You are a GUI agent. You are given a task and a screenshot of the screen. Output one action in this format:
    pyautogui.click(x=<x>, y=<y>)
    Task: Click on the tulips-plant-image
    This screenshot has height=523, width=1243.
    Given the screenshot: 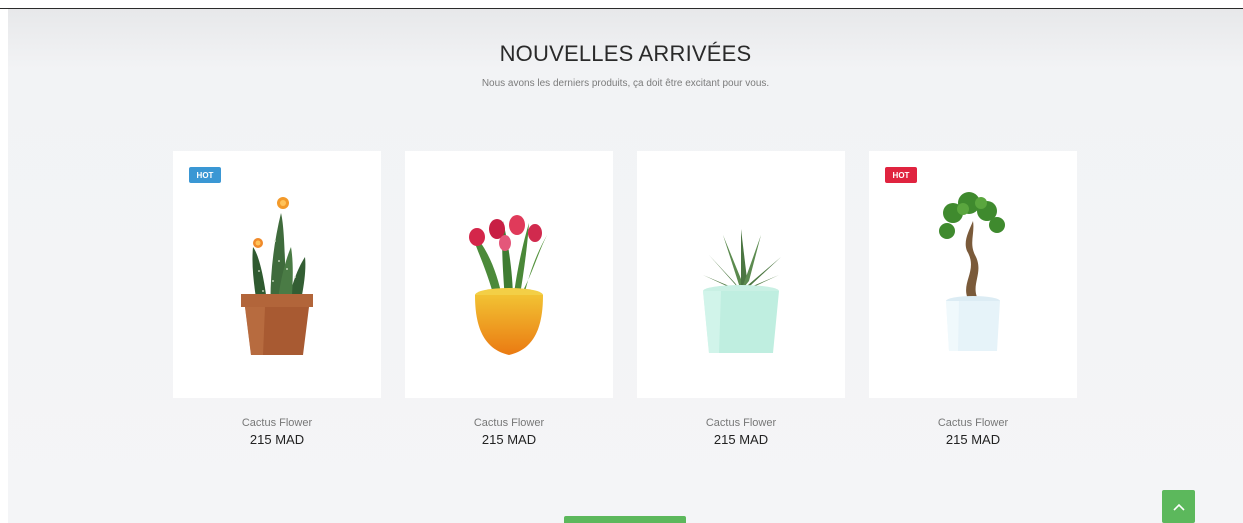 What is the action you would take?
    pyautogui.click(x=508, y=285)
    